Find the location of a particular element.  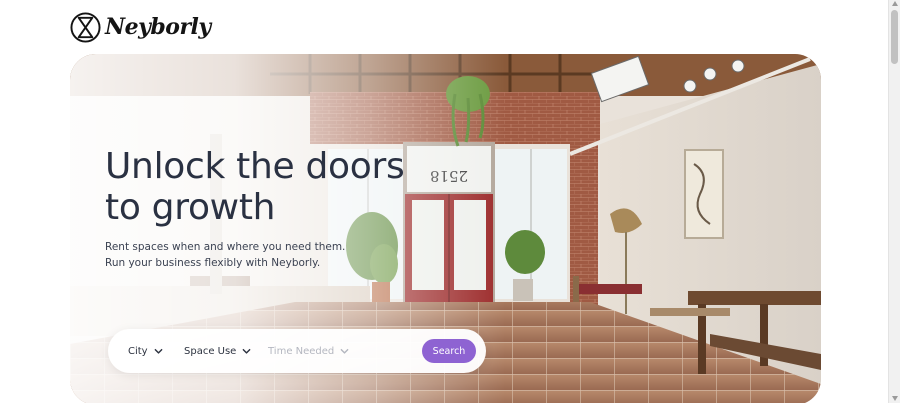

search-bar: City Space Use Time Needed Search is located at coordinates (297, 351).